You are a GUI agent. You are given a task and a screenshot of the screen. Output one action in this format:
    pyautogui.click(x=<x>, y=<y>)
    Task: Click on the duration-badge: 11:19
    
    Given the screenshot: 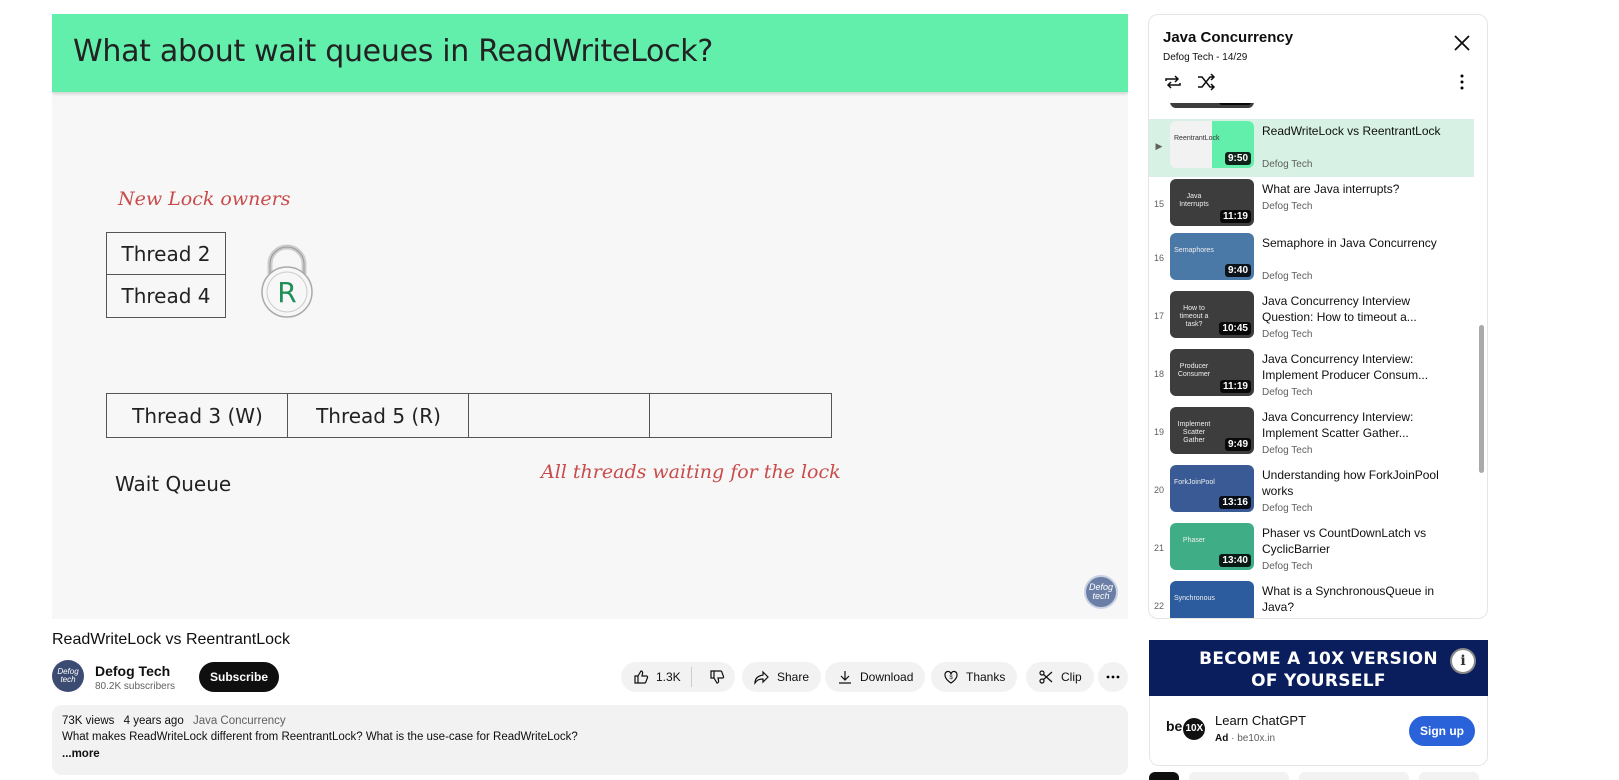 What is the action you would take?
    pyautogui.click(x=1235, y=386)
    